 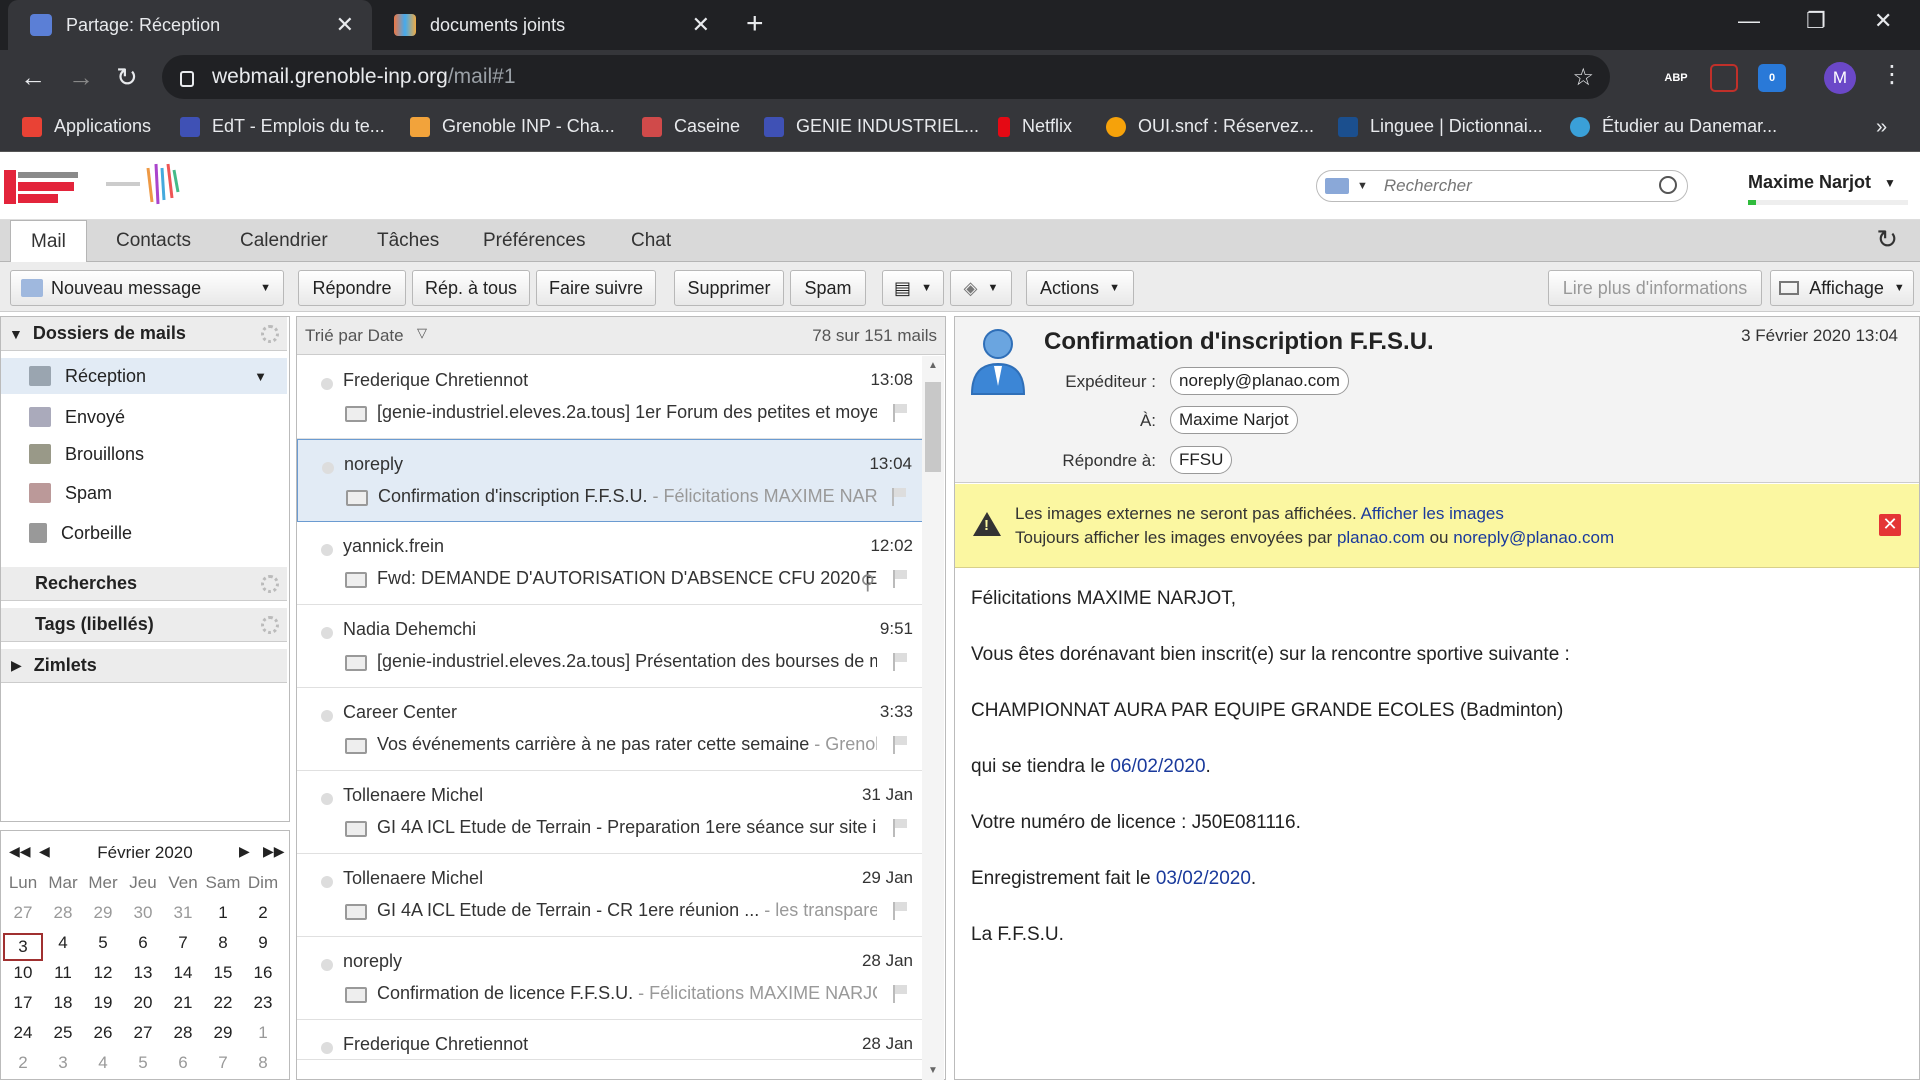 What do you see at coordinates (354, 336) in the screenshot?
I see `sort-label: Trié par Date` at bounding box center [354, 336].